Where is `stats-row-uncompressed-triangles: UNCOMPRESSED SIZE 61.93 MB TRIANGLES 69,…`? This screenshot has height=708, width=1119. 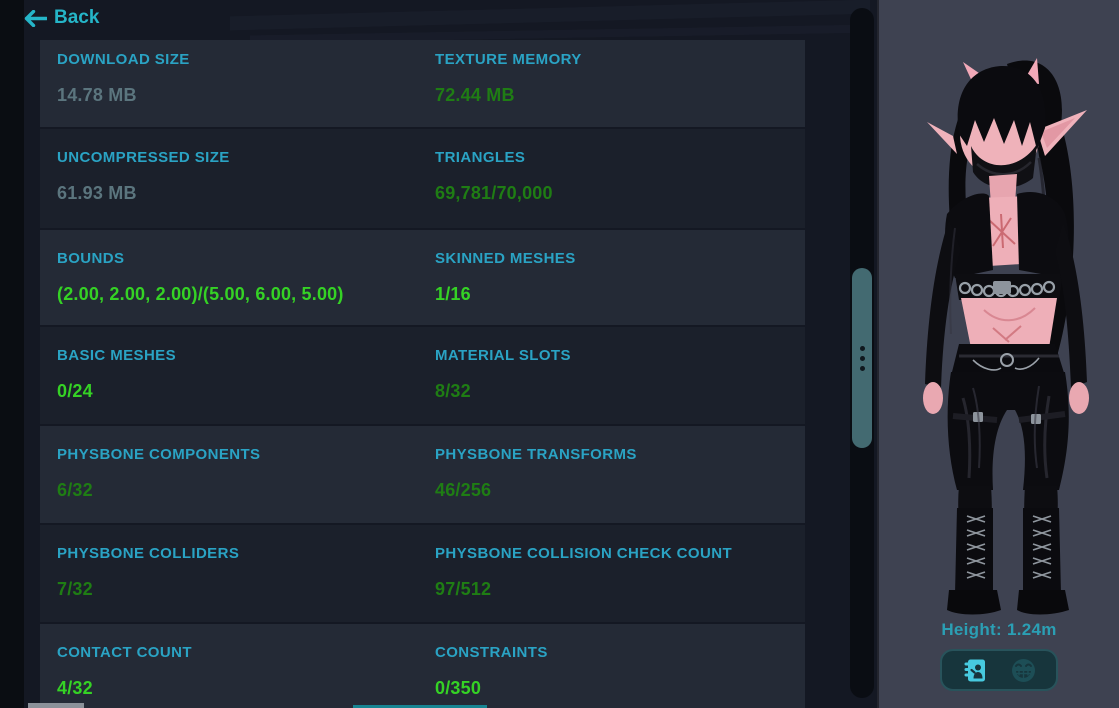
stats-row-uncompressed-triangles: UNCOMPRESSED SIZE 61.93 MB TRIANGLES 69,… is located at coordinates (422, 178).